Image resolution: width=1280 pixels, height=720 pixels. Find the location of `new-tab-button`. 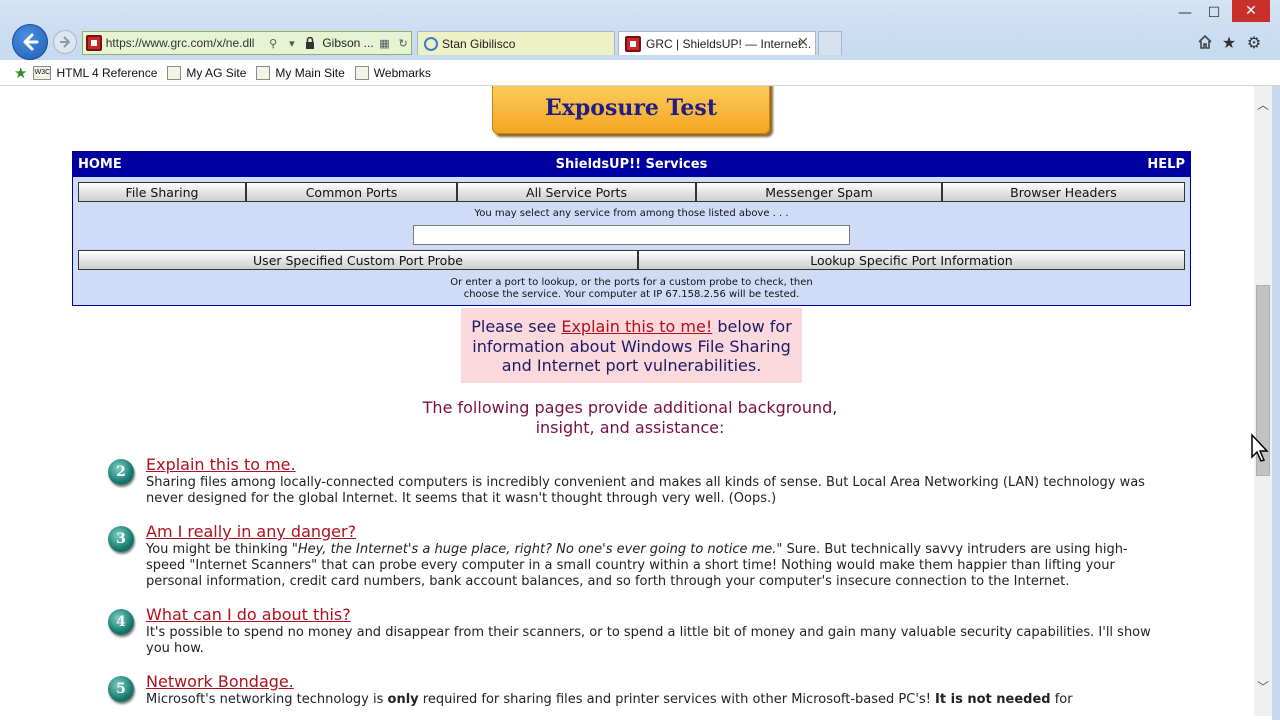

new-tab-button is located at coordinates (830, 43).